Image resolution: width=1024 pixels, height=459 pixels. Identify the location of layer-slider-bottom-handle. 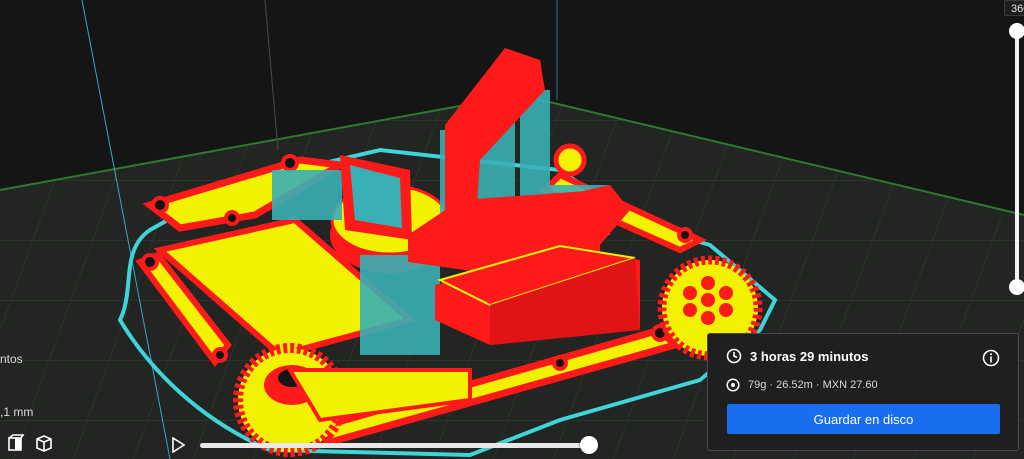
(1016, 287).